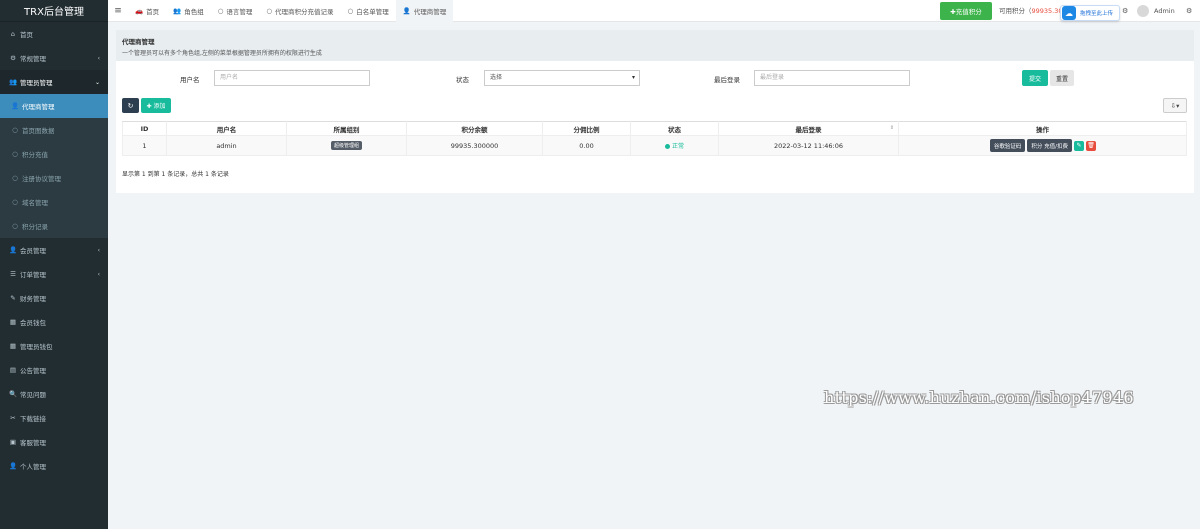 This screenshot has width=1200, height=529. Describe the element at coordinates (346, 128) in the screenshot. I see `column-header-group: 所属组别` at that location.